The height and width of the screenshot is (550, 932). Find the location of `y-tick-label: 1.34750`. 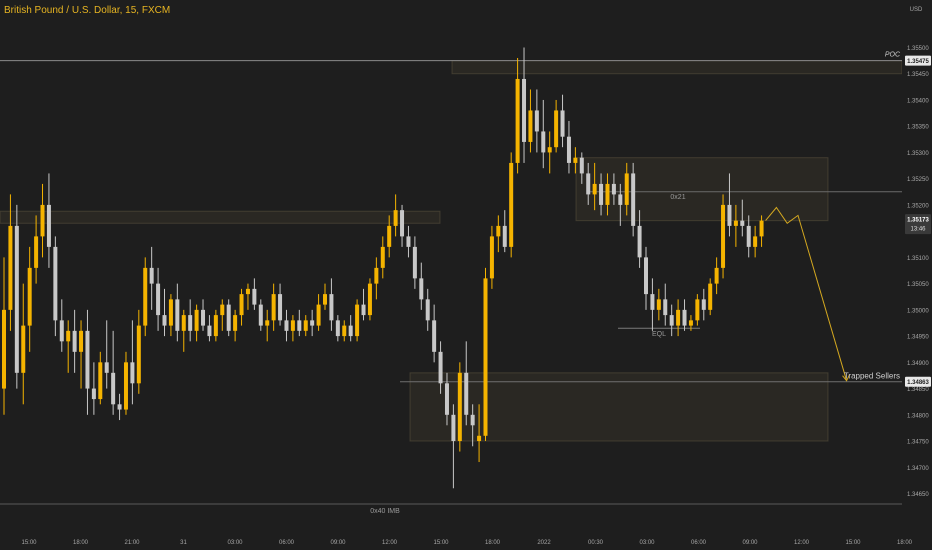

y-tick-label: 1.34750 is located at coordinates (918, 443).